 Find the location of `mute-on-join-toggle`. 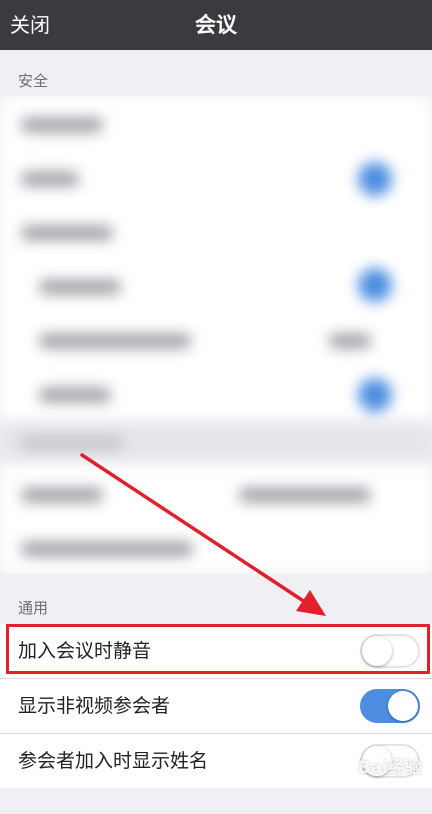

mute-on-join-toggle is located at coordinates (390, 651).